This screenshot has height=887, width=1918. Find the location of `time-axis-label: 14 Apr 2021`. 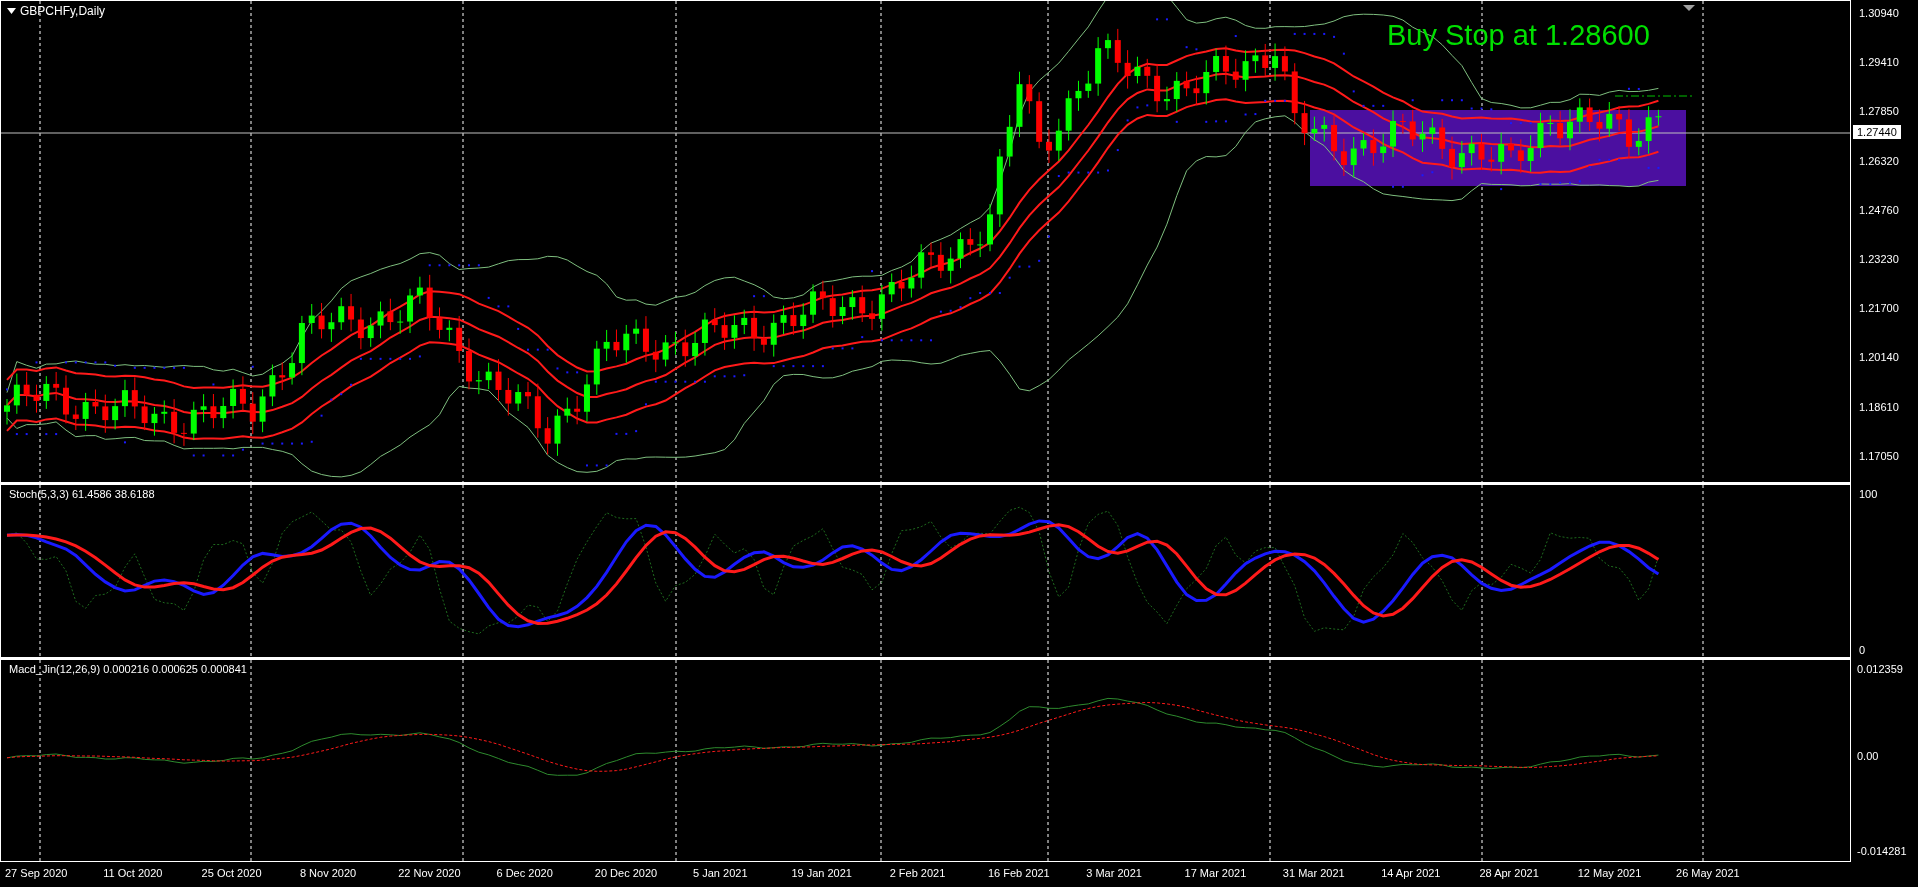

time-axis-label: 14 Apr 2021 is located at coordinates (1411, 874).